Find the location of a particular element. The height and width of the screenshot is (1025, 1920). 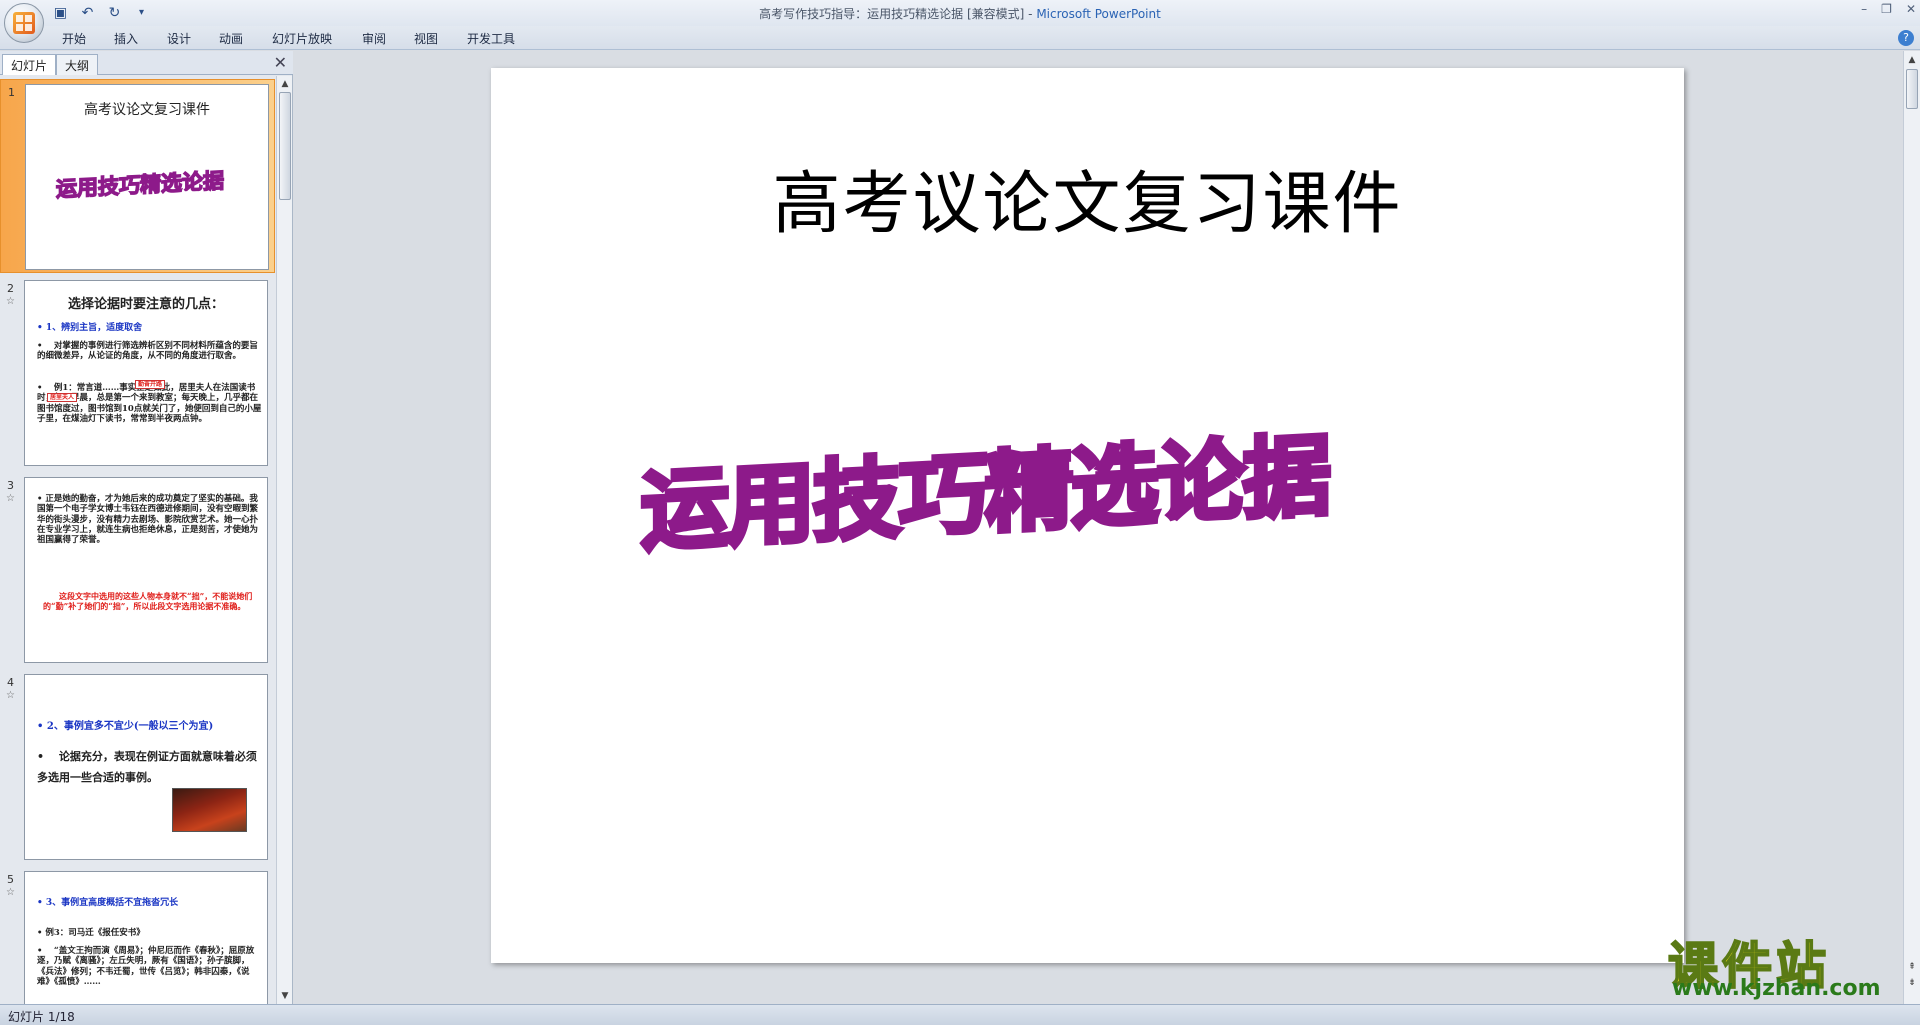

slide-thumbnail-1: 1 高考议论文复习课件 运用技巧精选论据 is located at coordinates (137, 176).